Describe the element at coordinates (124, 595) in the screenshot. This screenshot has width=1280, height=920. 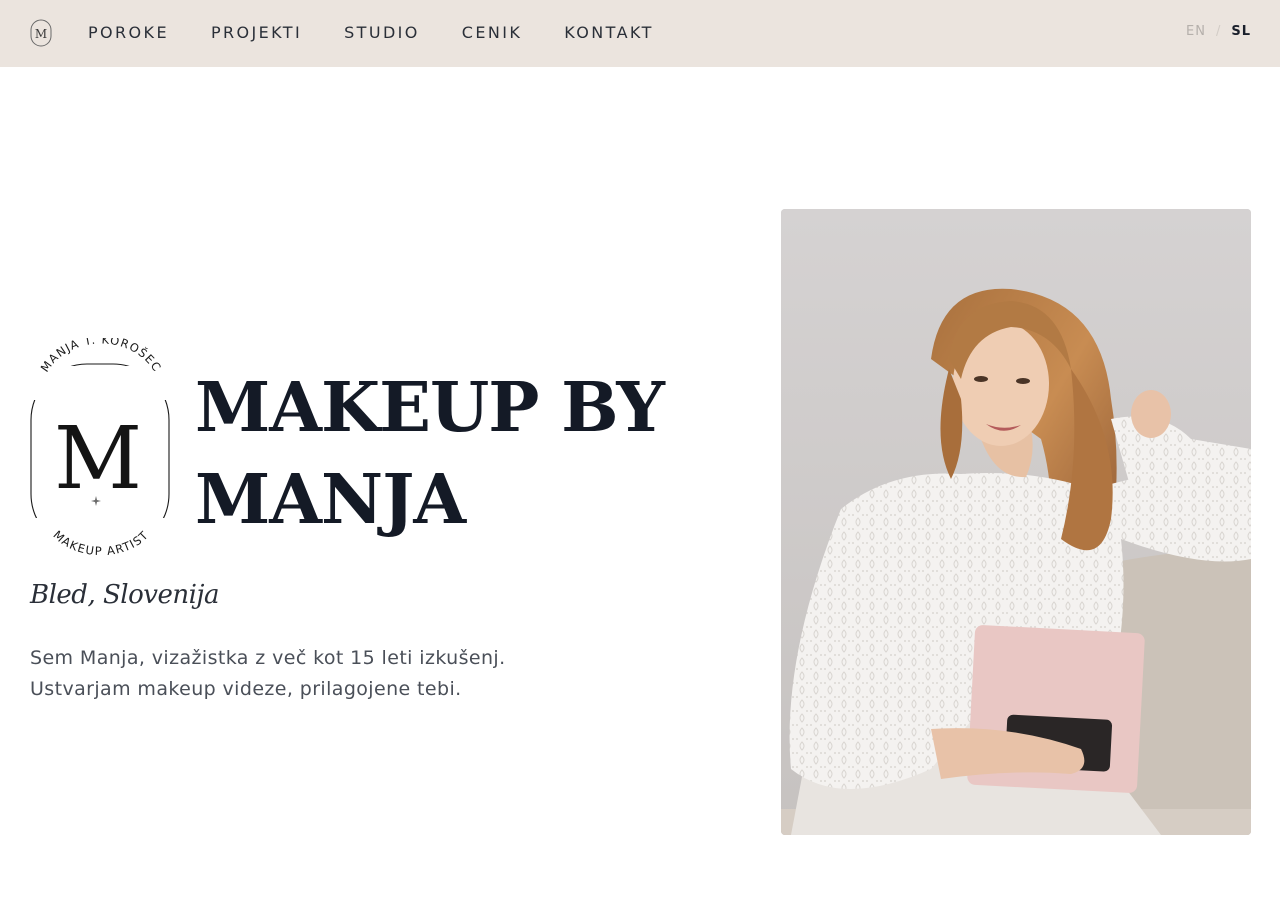
I see `location-text: Bled, Slovenija` at that location.